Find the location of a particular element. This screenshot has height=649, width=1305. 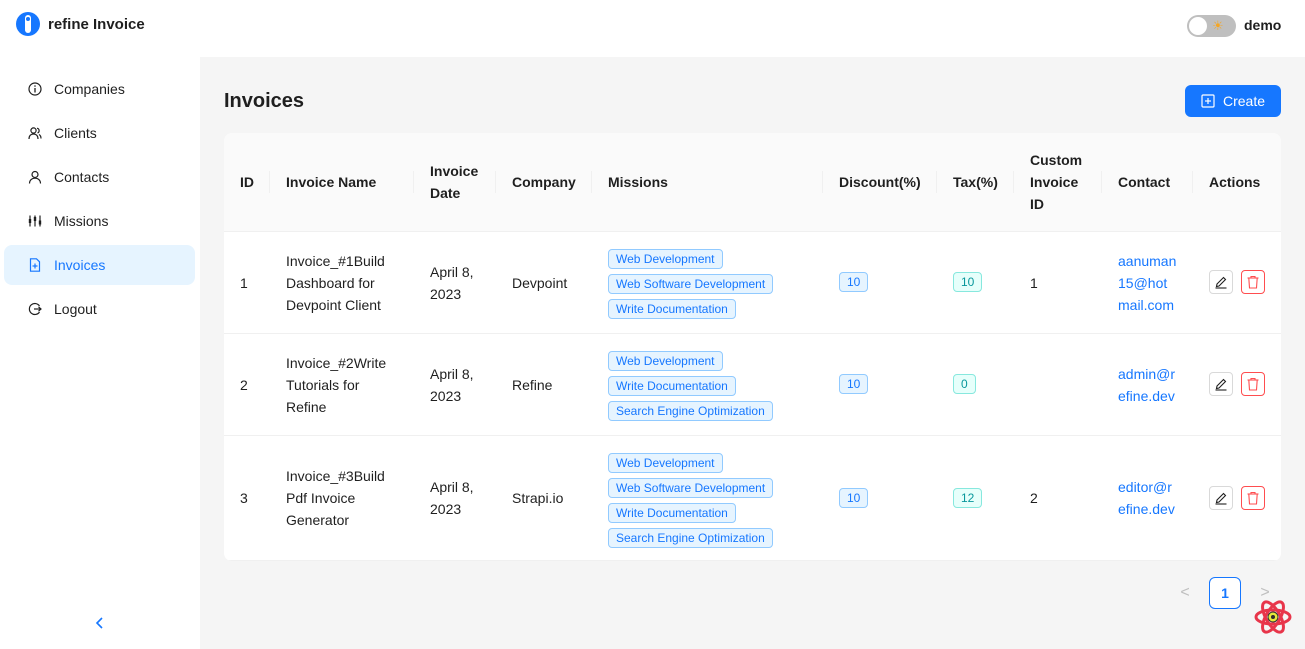

cell-invoice-name: Invoice_#3Build Pdf Invoice Generator is located at coordinates (335, 498).